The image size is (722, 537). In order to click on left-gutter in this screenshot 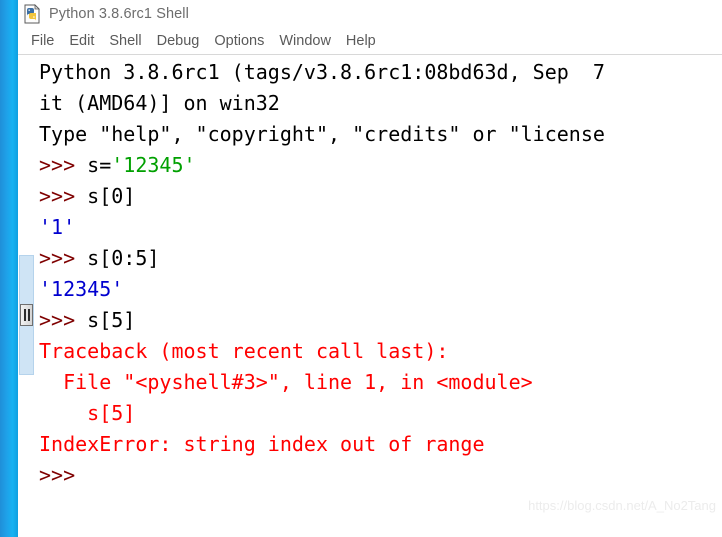, I will do `click(27, 296)`.